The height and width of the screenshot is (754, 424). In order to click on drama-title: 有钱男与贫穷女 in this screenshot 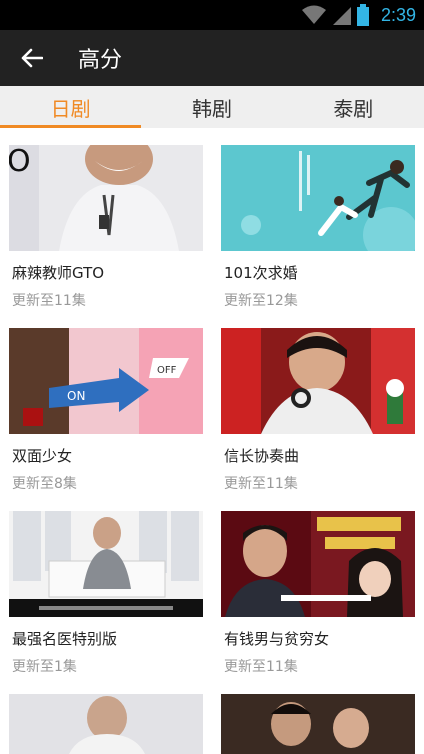, I will do `click(277, 639)`.